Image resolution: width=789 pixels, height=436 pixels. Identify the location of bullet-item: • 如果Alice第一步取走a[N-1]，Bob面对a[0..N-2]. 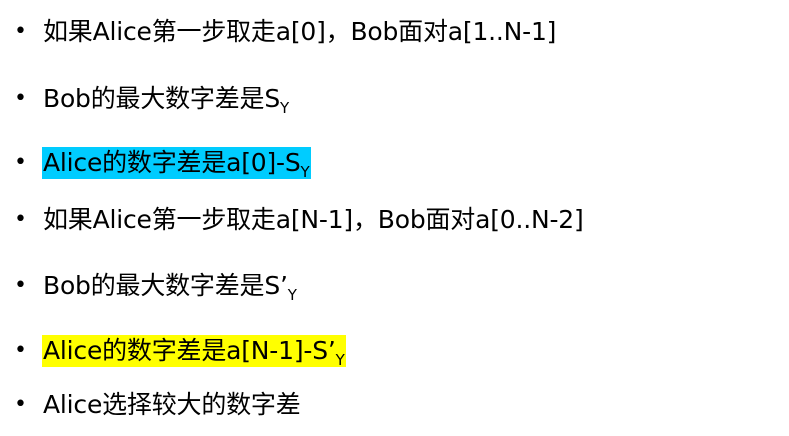
(299, 220).